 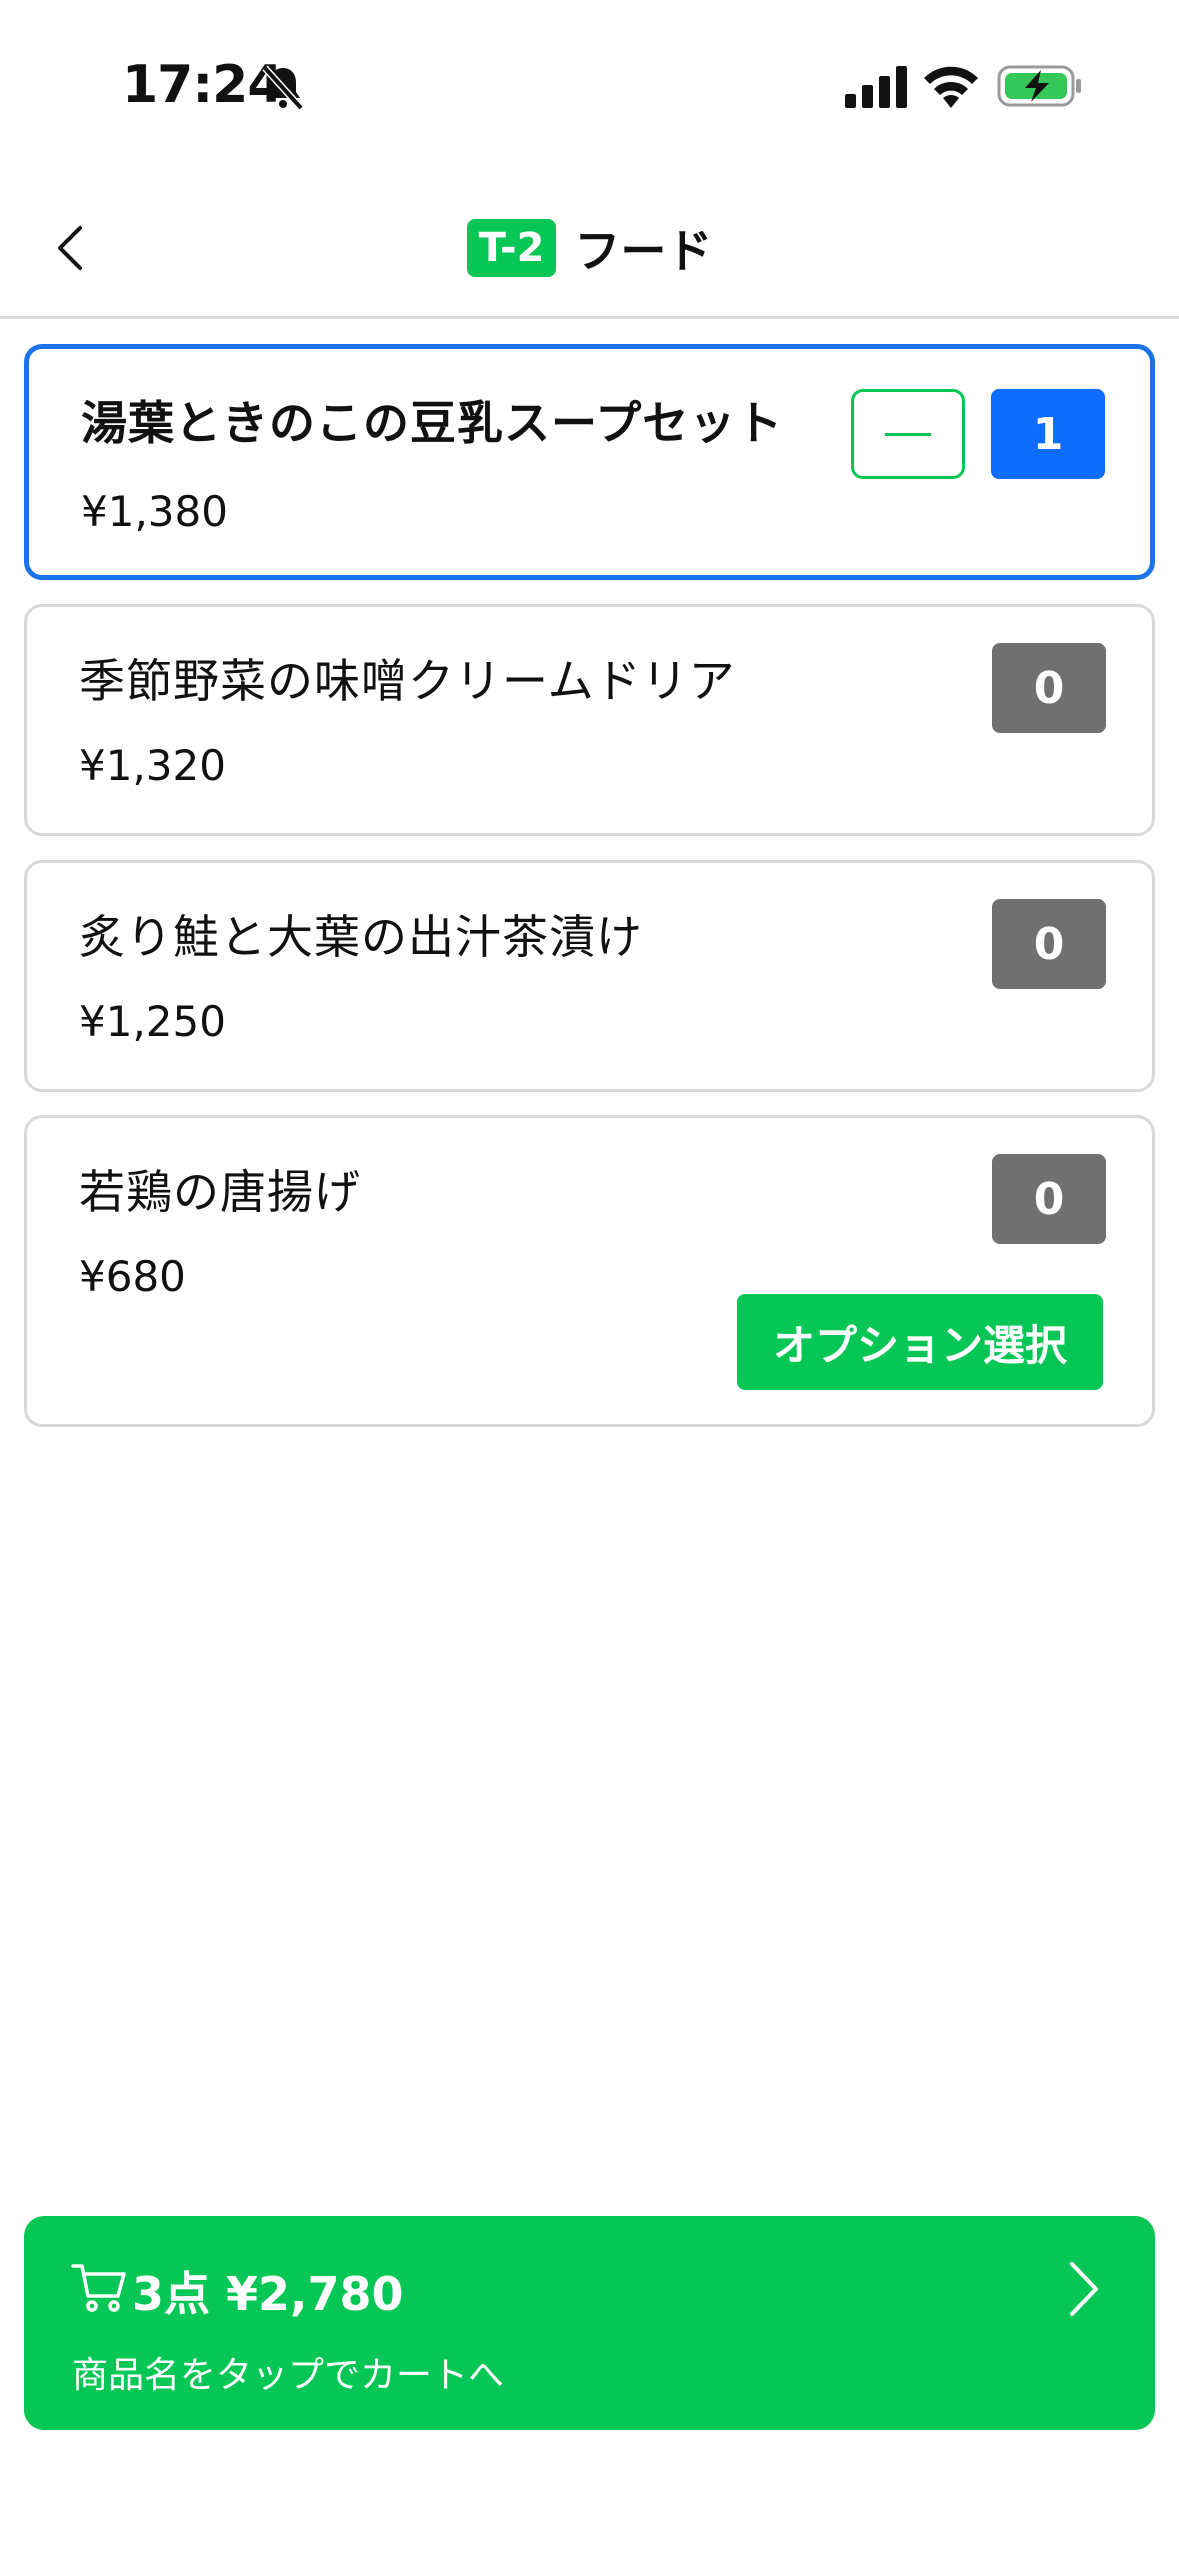 What do you see at coordinates (589, 462) in the screenshot?
I see `menu-item-card: 湯葉ときのこの豆乳スープセット ¥1,380 1` at bounding box center [589, 462].